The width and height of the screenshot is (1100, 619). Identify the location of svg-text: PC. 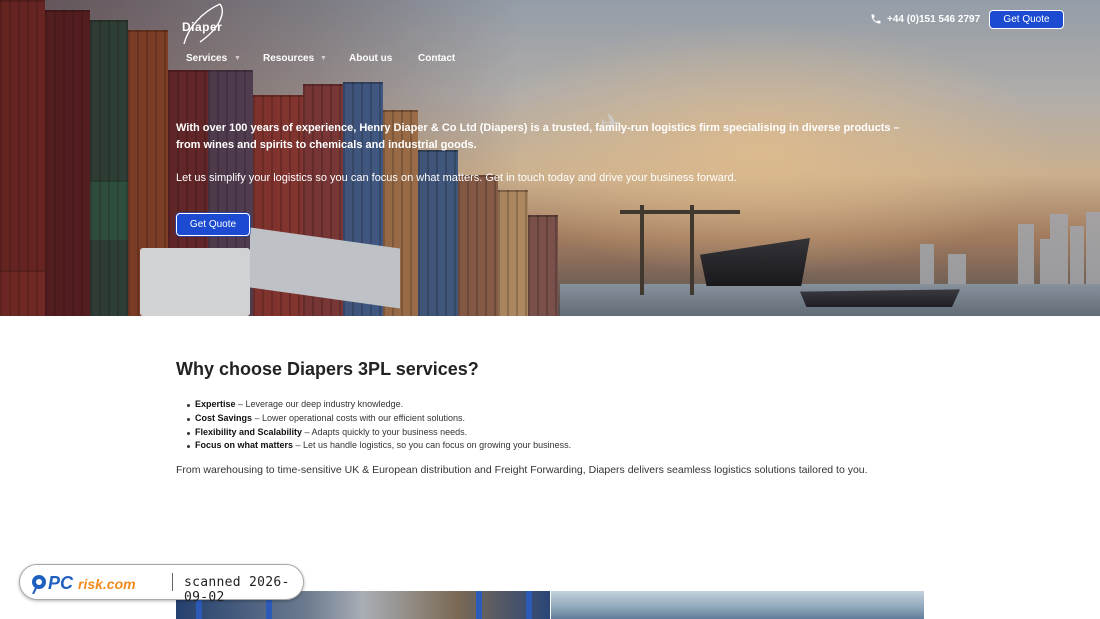
(61, 583).